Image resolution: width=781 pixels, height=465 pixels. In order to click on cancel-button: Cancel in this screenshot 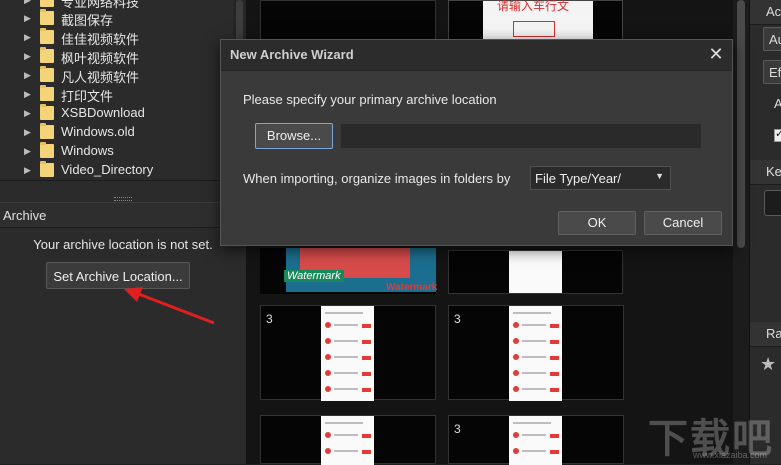, I will do `click(683, 223)`.